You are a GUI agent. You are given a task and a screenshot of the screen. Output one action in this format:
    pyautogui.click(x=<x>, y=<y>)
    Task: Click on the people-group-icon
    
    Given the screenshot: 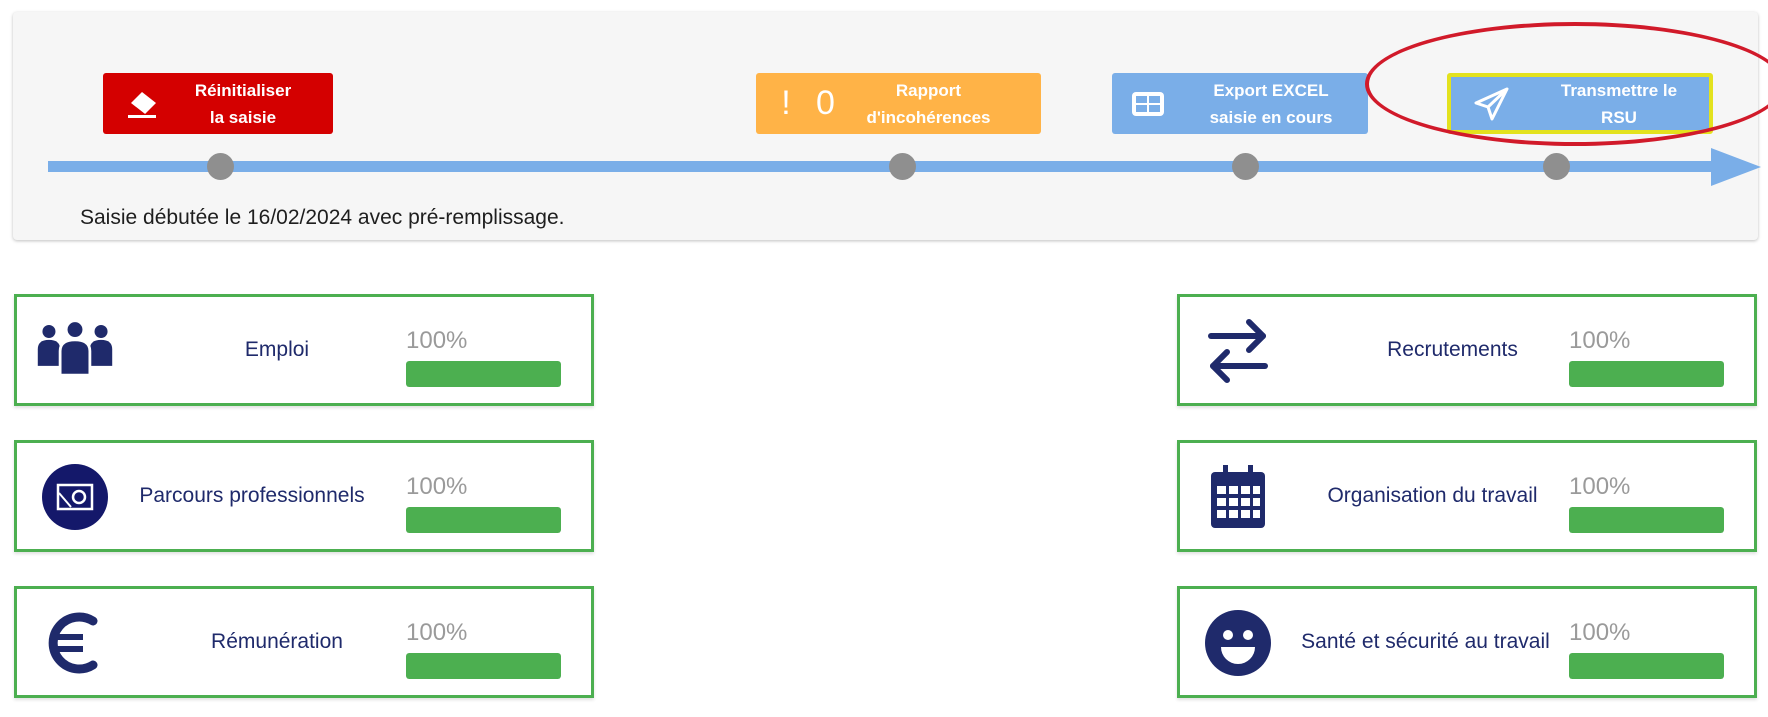 What is the action you would take?
    pyautogui.click(x=75, y=350)
    